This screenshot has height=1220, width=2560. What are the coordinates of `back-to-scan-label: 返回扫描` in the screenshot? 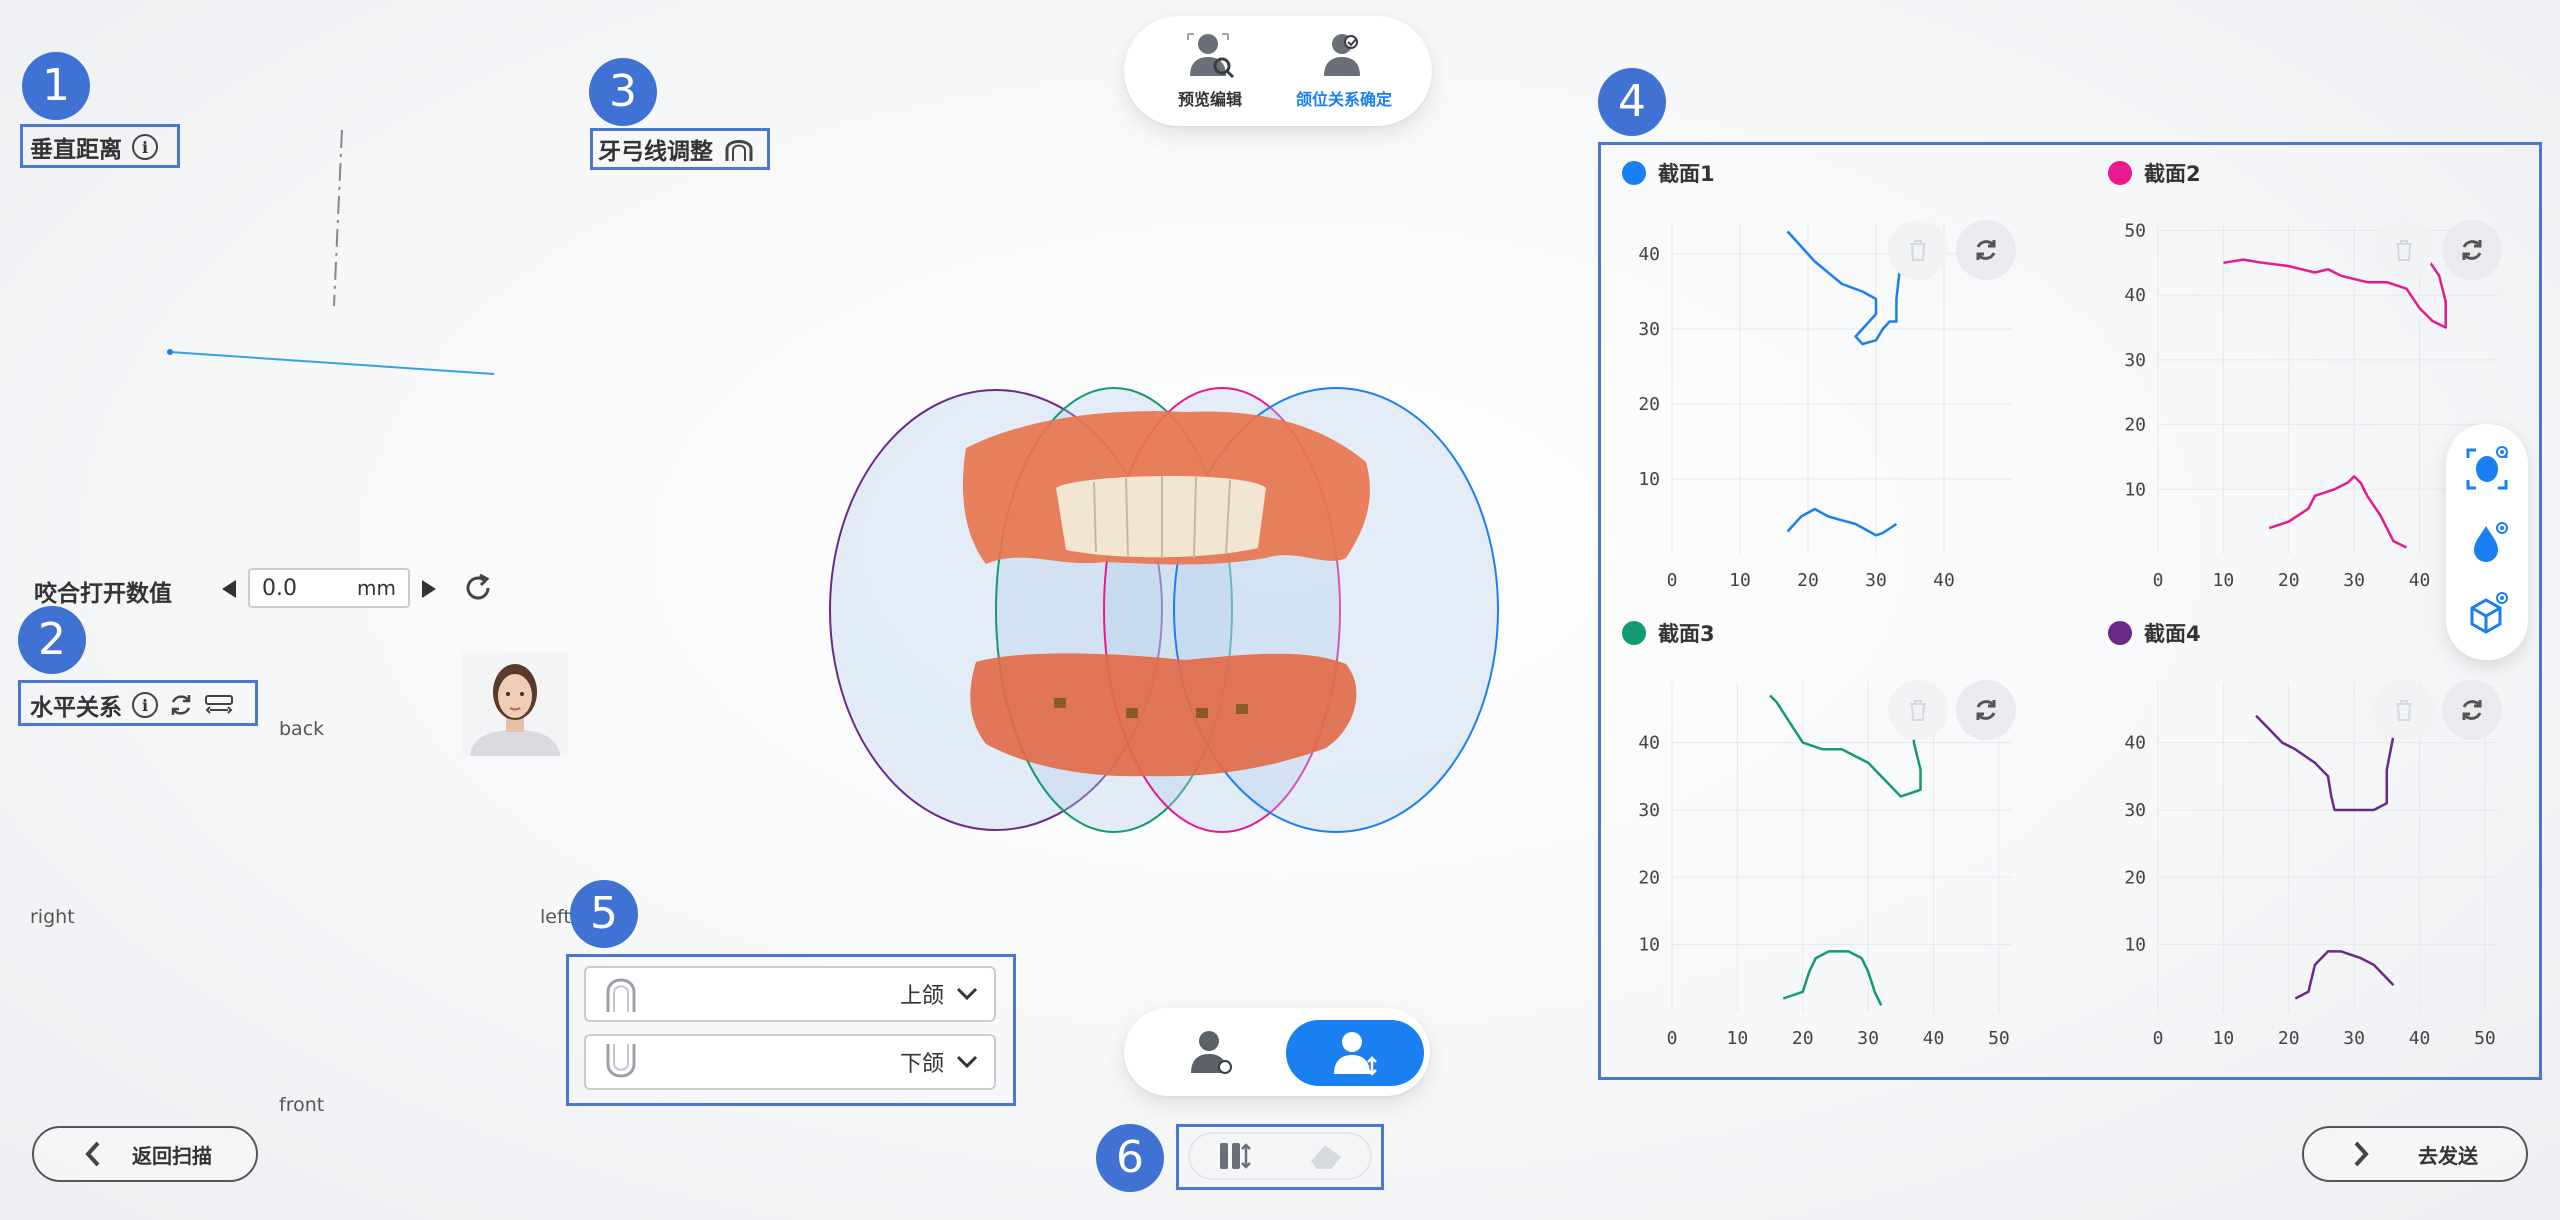 It's located at (172, 1155).